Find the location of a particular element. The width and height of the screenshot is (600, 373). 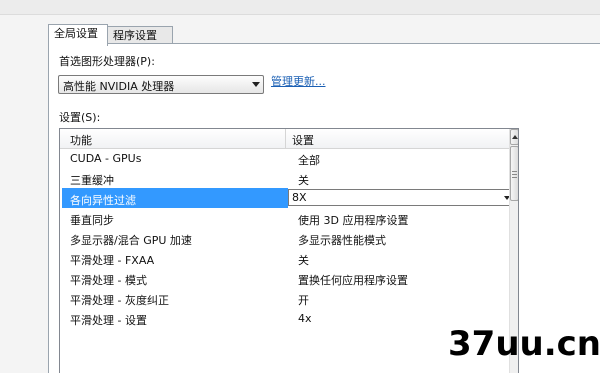

settings-row: 平滑处理 - FXAA 关 is located at coordinates (284, 258).